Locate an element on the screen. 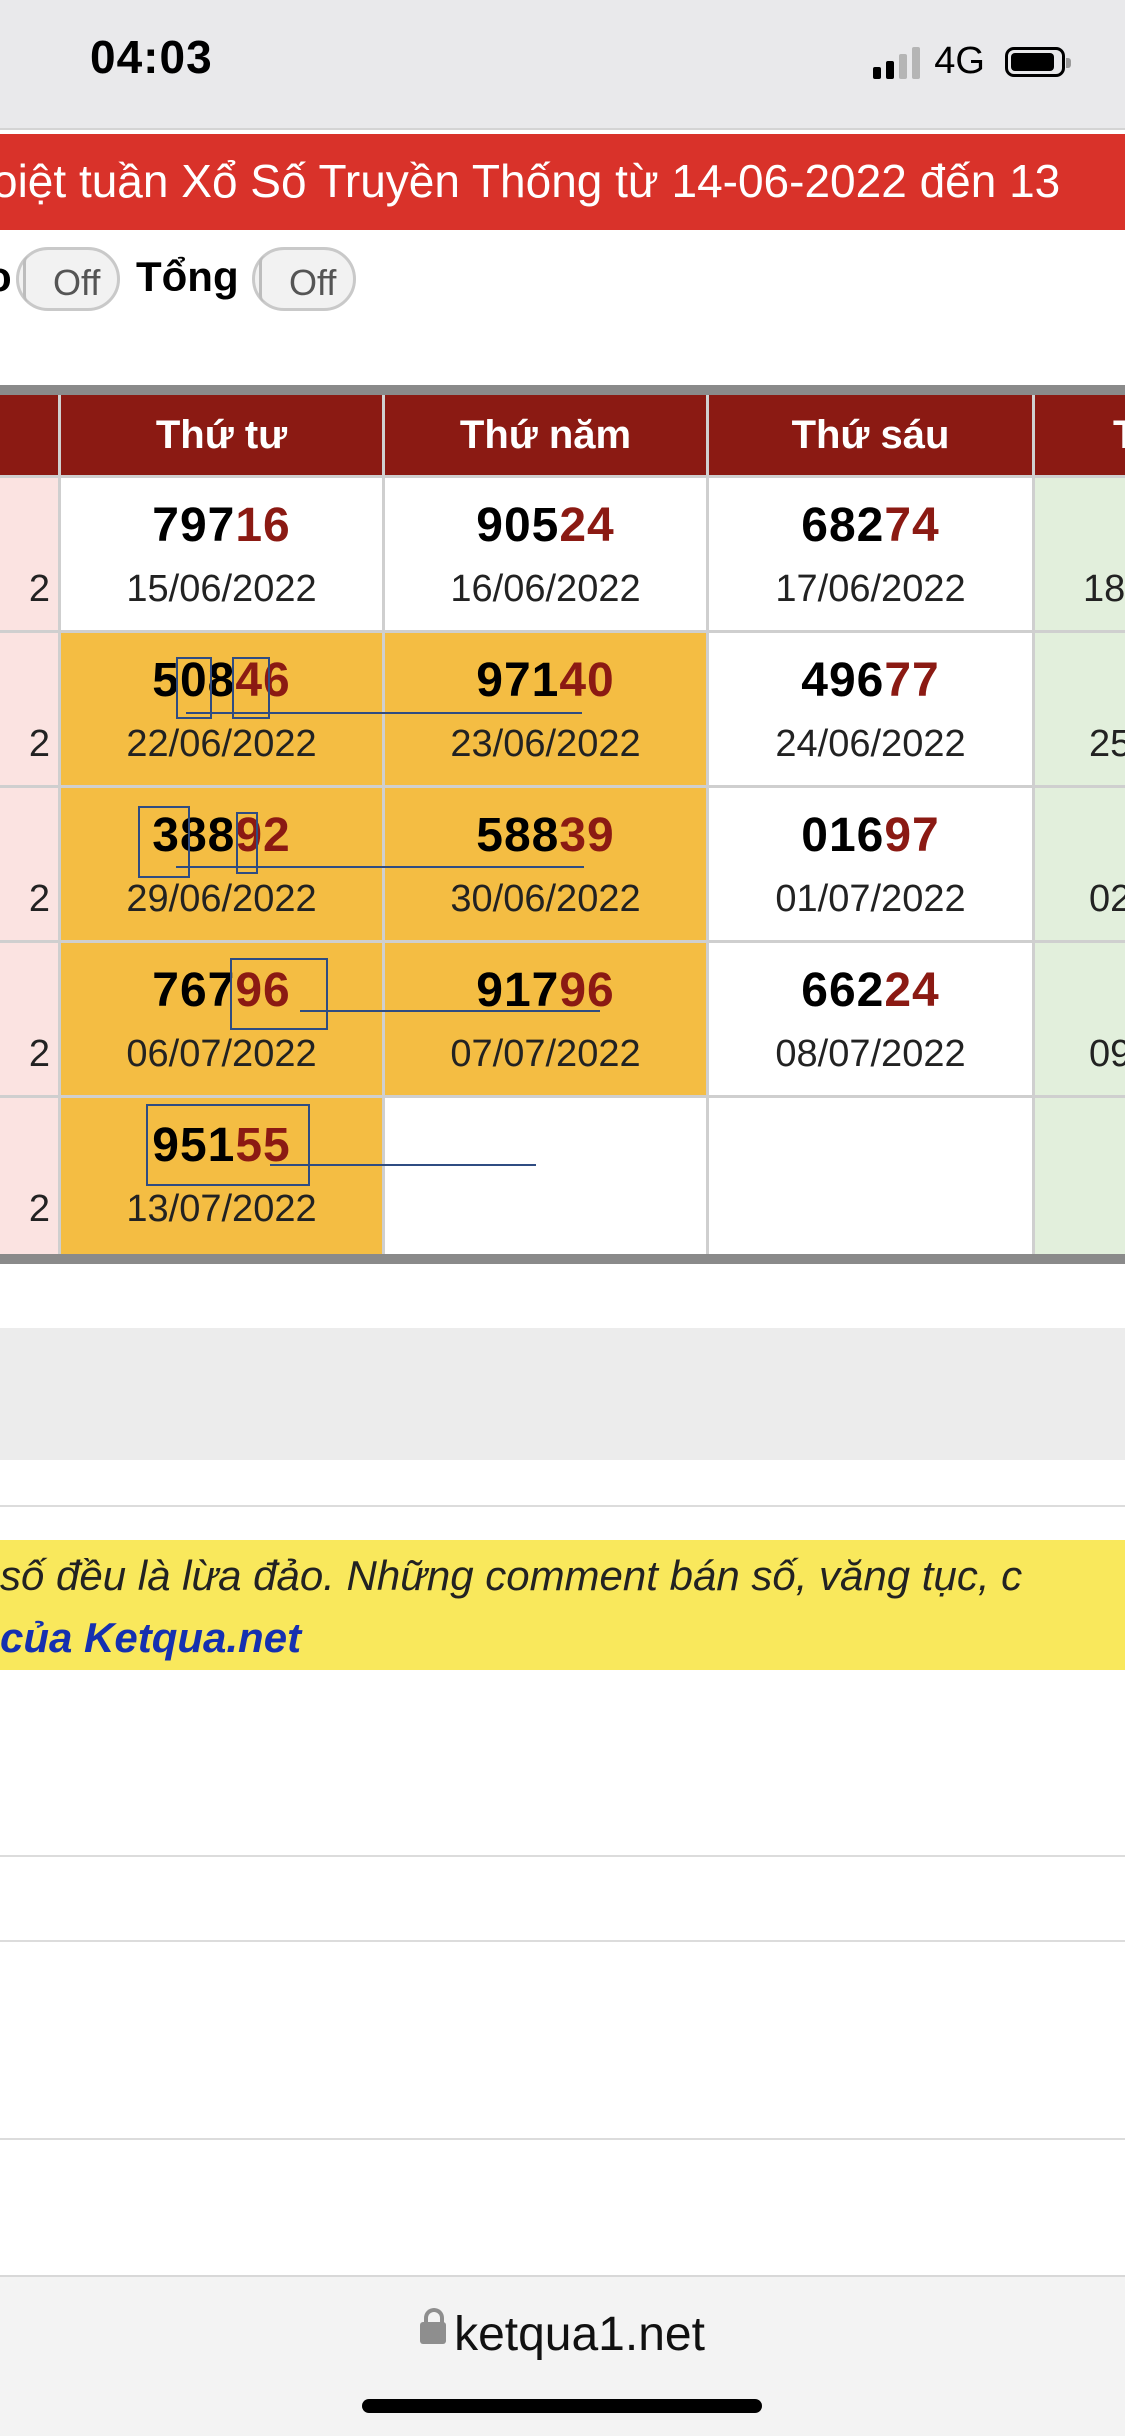 This screenshot has width=1125, height=2436. result-date: 15/06/2022 is located at coordinates (221, 589).